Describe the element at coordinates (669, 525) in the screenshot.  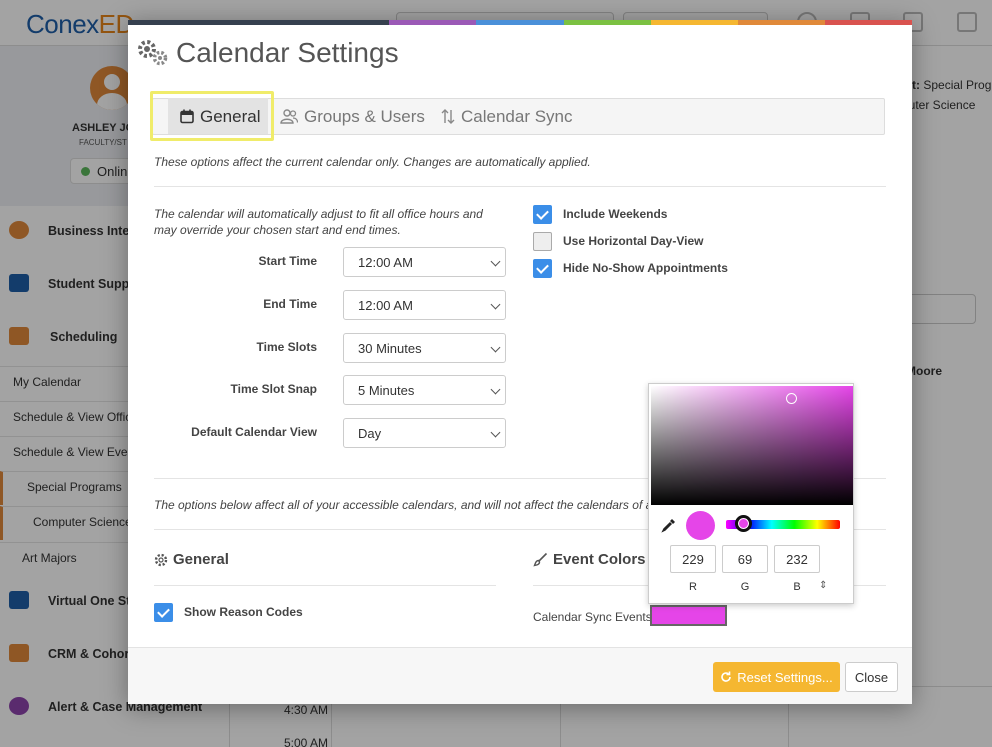
I see `eyedropper-icon` at that location.